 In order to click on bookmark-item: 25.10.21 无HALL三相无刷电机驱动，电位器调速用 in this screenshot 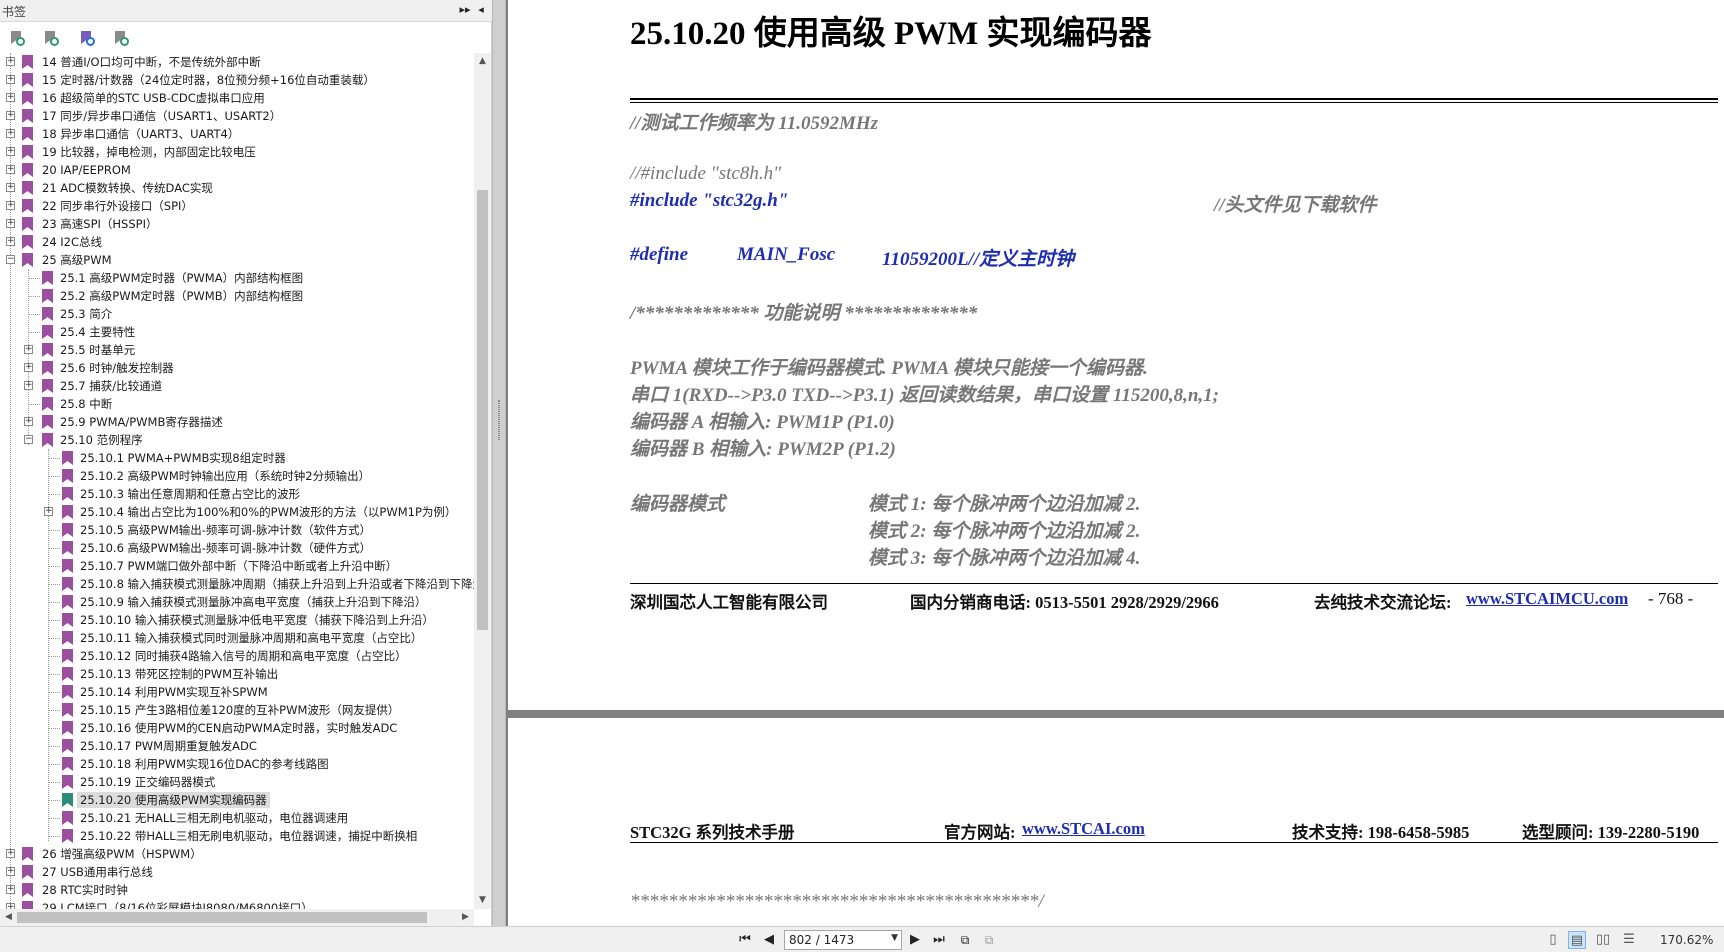, I will do `click(237, 818)`.